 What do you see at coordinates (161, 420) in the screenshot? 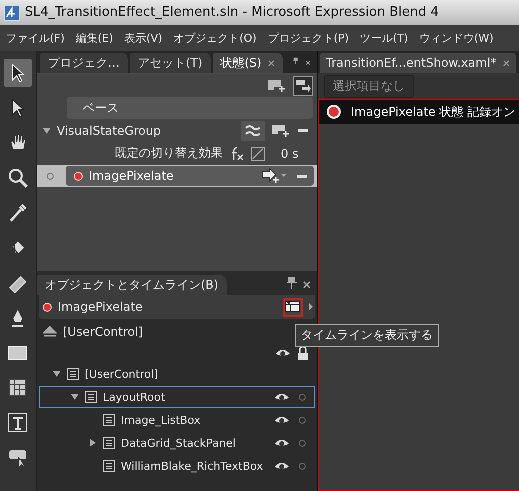
I see `tree-item-label: Image_ListBox` at bounding box center [161, 420].